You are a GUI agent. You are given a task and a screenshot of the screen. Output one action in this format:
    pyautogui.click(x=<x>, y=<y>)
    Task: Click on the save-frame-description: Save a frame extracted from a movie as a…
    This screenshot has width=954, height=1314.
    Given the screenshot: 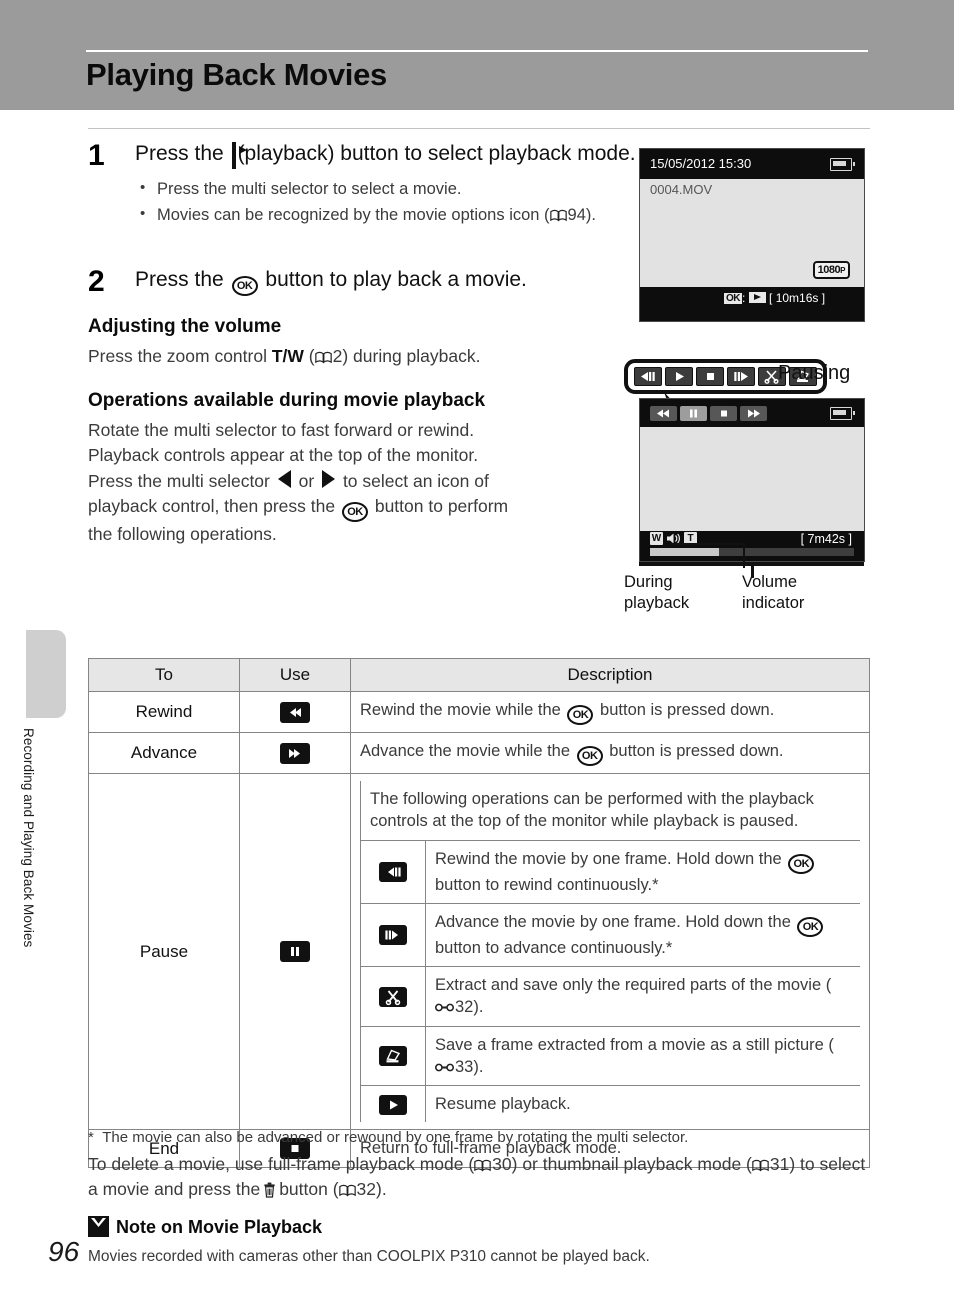 What is the action you would take?
    pyautogui.click(x=642, y=1056)
    